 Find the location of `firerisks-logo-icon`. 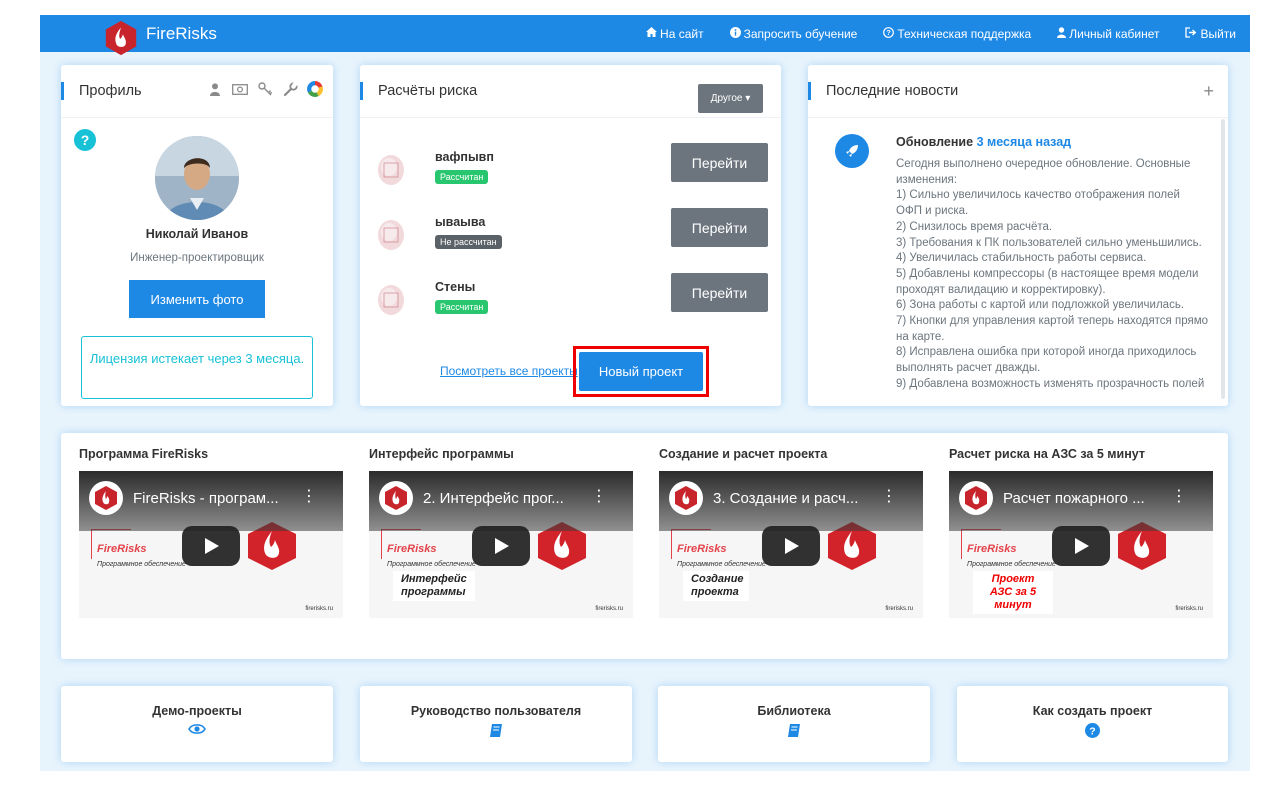

firerisks-logo-icon is located at coordinates (121, 37).